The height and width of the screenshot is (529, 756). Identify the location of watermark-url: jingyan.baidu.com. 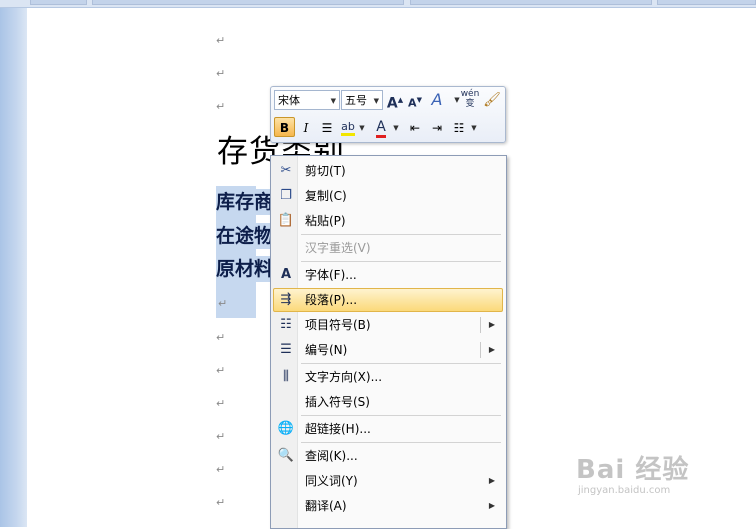
(624, 490).